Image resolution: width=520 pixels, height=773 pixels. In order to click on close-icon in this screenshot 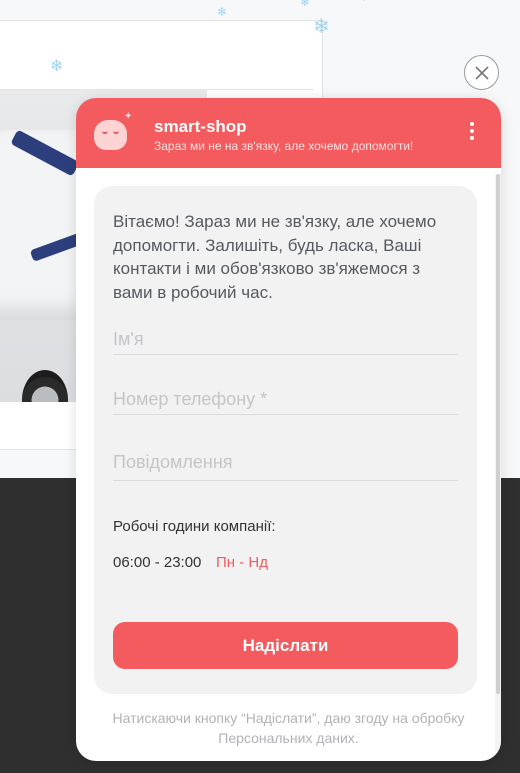, I will do `click(481, 72)`.